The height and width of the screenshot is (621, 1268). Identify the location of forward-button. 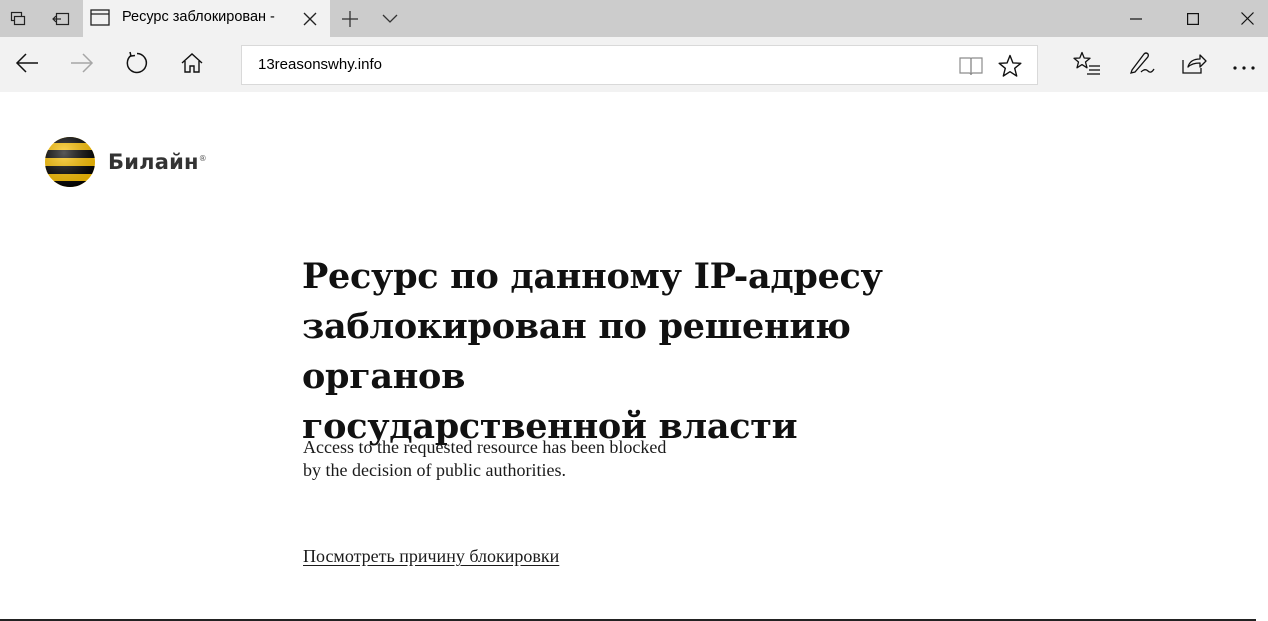
(82, 65).